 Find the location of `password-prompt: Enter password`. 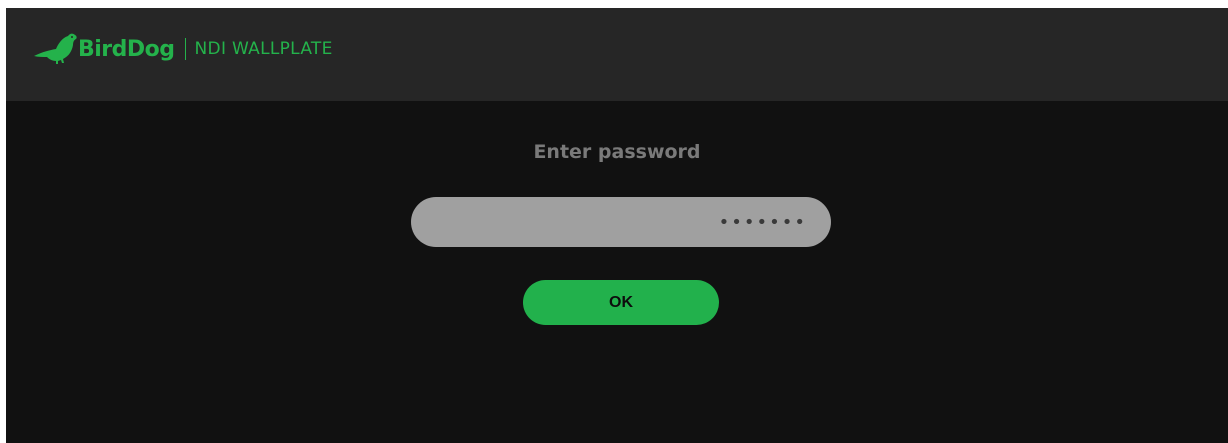

password-prompt: Enter password is located at coordinates (617, 152).